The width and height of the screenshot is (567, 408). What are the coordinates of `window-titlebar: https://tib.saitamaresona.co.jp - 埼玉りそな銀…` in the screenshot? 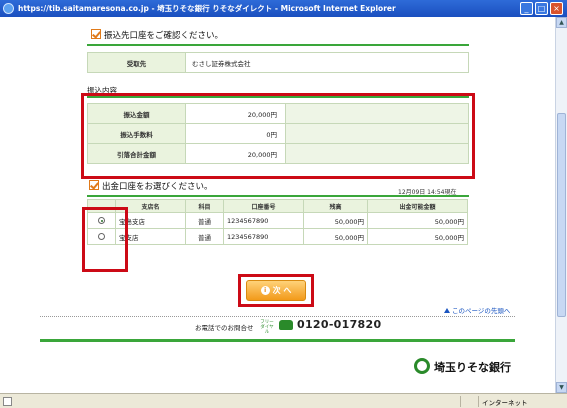 It's located at (283, 8).